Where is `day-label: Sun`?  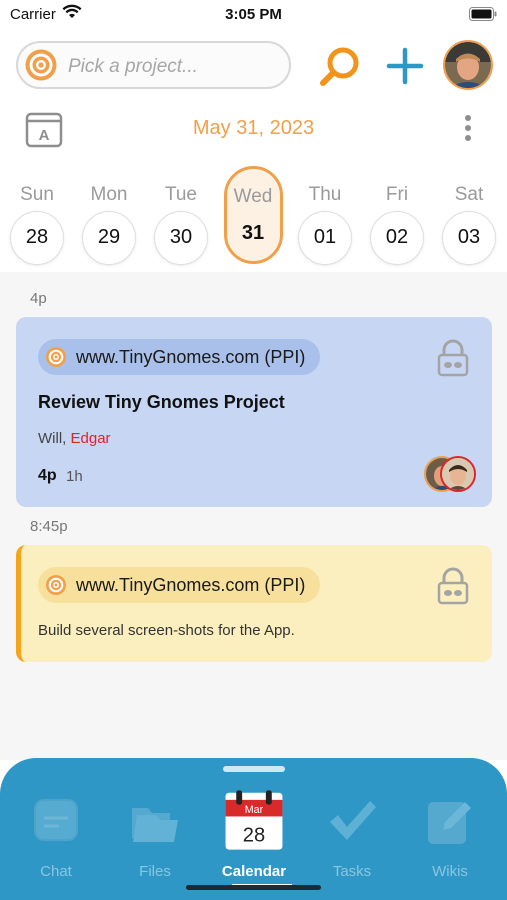 day-label: Sun is located at coordinates (37, 194).